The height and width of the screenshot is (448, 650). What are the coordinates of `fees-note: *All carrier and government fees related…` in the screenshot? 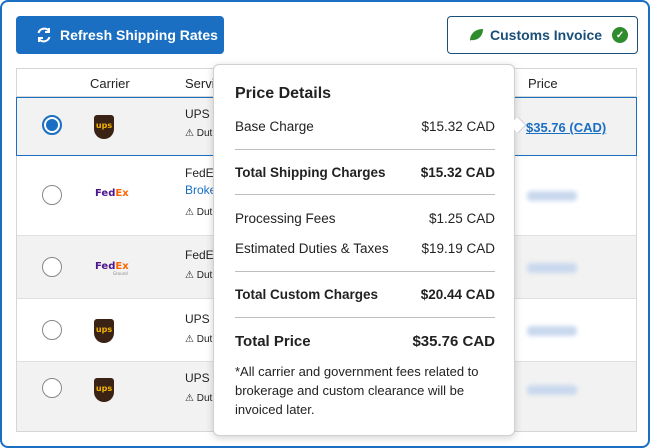 It's located at (357, 390).